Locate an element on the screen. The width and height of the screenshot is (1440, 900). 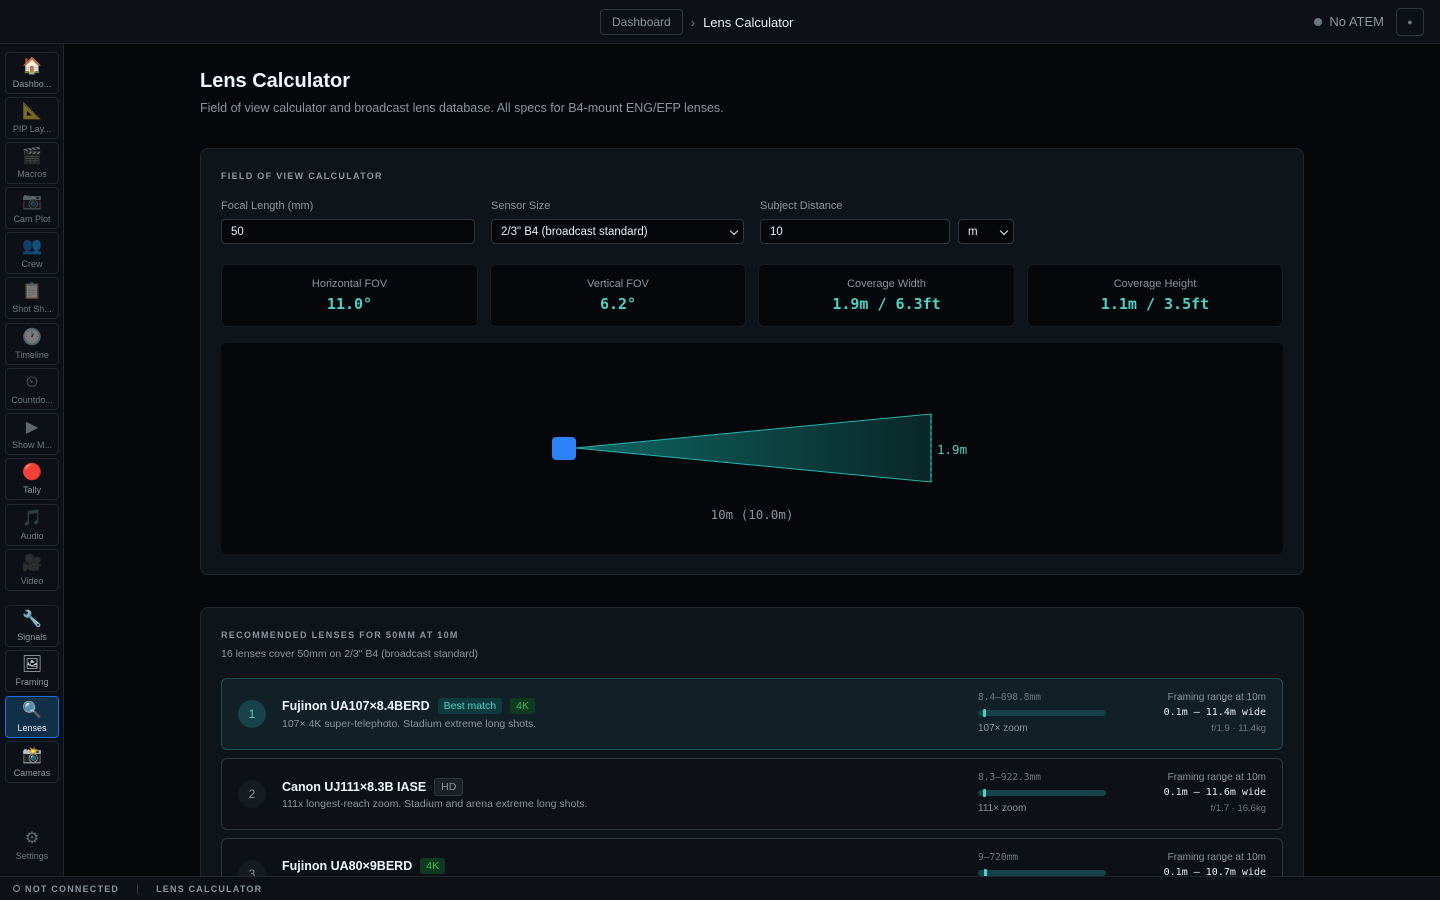
lens-name-row: Fujinon UA80×9BERD 4K is located at coordinates (364, 866).